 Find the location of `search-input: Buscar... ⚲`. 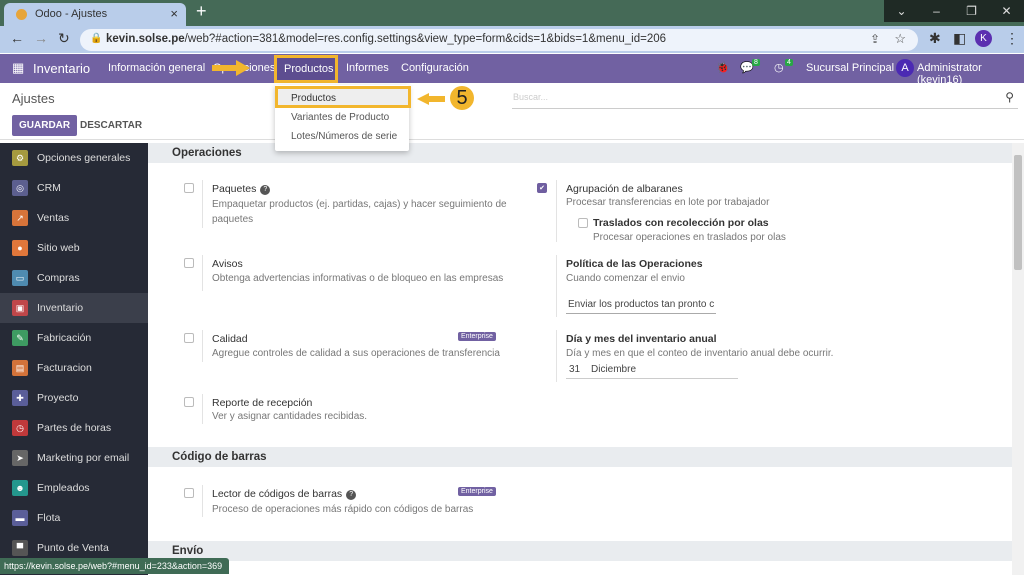

search-input: Buscar... ⚲ is located at coordinates (765, 99).